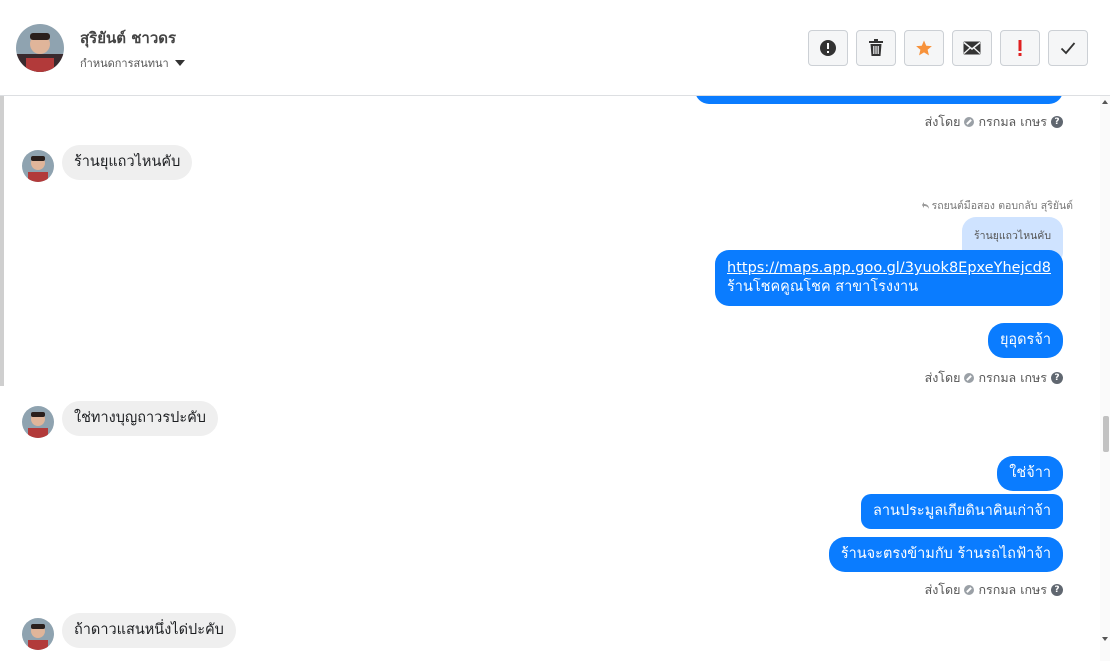  I want to click on trash-icon, so click(876, 47).